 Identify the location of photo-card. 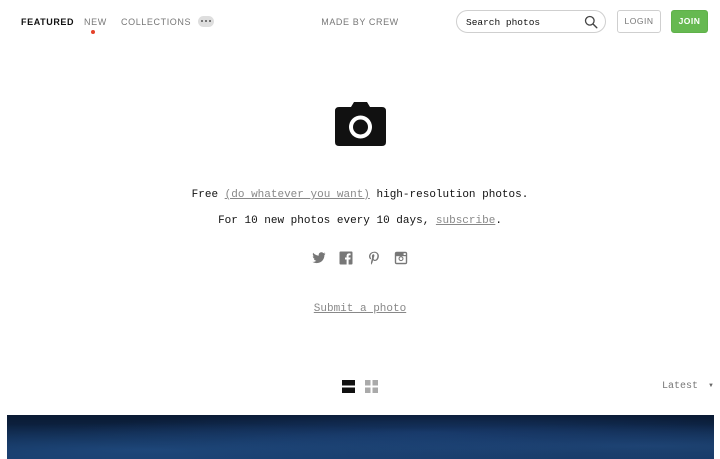
(360, 437).